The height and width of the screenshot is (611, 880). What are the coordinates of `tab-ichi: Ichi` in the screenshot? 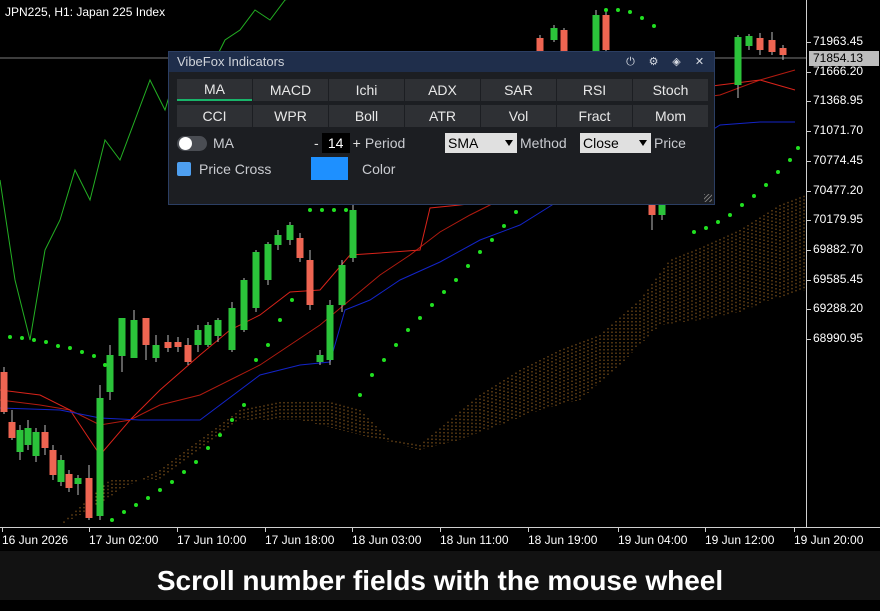 It's located at (366, 90).